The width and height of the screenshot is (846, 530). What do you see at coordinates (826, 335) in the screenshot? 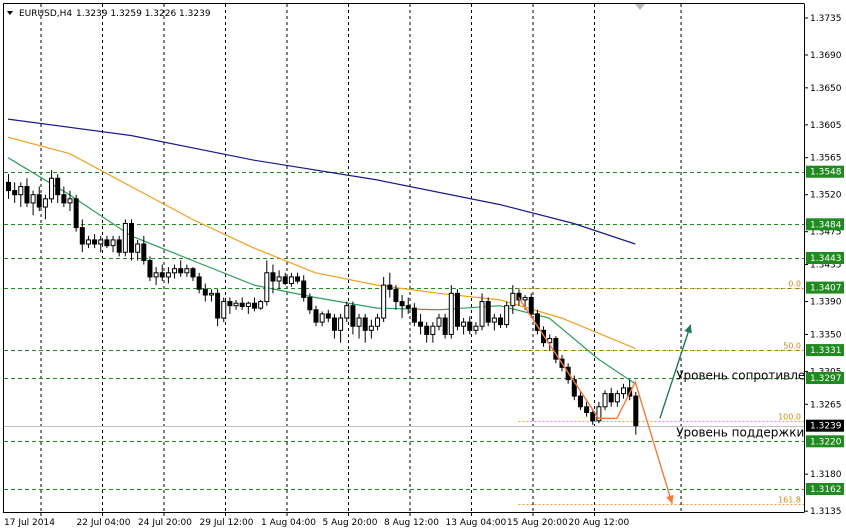
I see `y-tick-label: 1.3350` at bounding box center [826, 335].